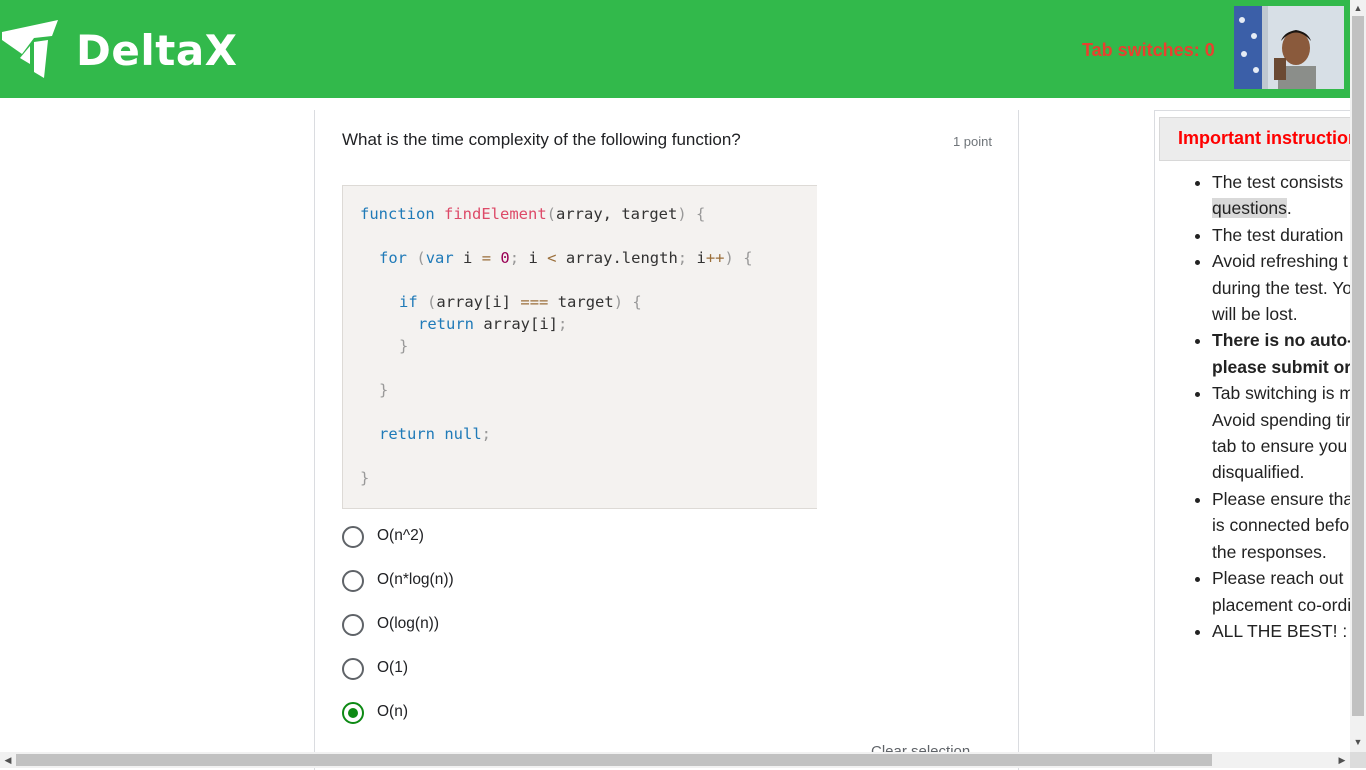 The image size is (1366, 770). What do you see at coordinates (492, 713) in the screenshot?
I see `option-on: O(n)` at bounding box center [492, 713].